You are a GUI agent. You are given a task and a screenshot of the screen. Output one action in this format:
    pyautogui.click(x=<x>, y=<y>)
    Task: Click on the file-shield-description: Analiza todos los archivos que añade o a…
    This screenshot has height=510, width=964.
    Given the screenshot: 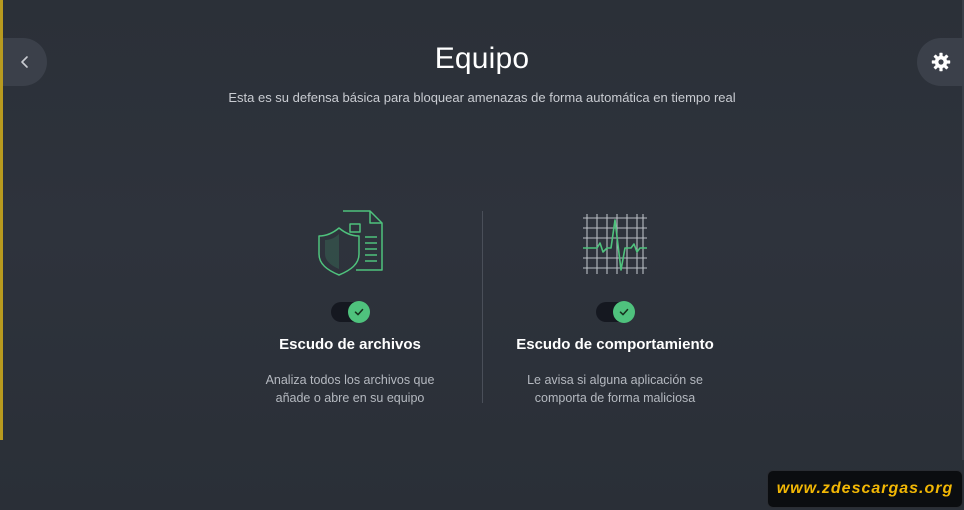 What is the action you would take?
    pyautogui.click(x=350, y=389)
    